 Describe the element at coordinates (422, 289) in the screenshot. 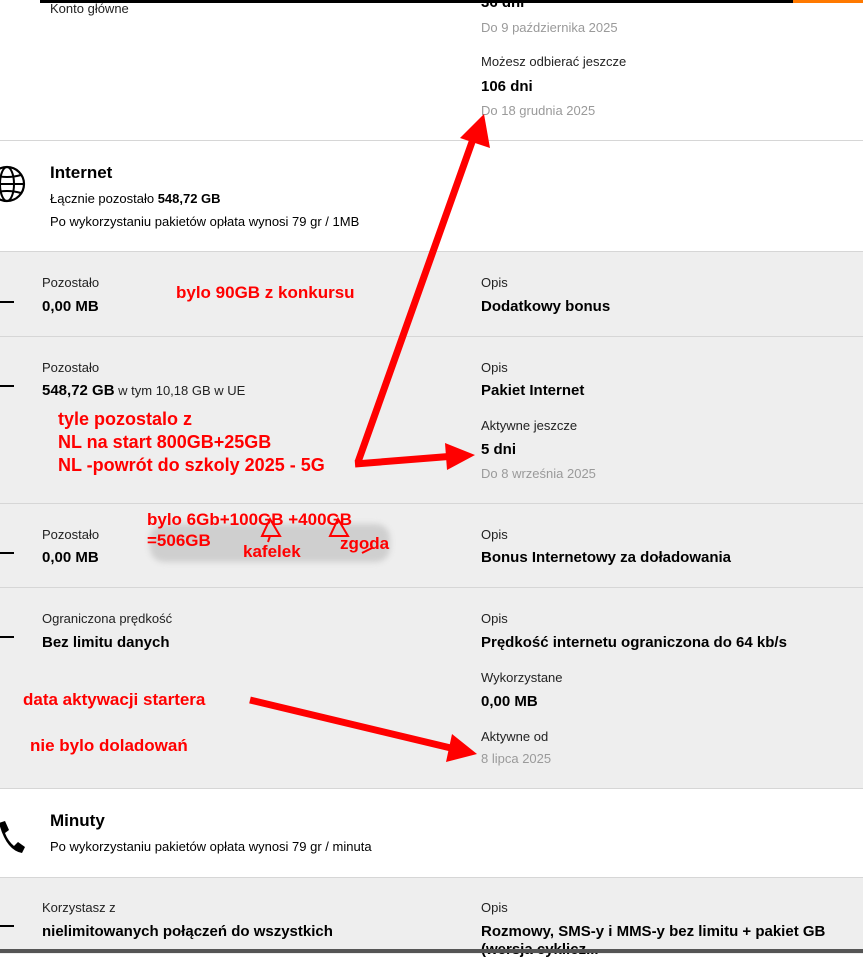

I see `arrow-to-receive-date` at that location.